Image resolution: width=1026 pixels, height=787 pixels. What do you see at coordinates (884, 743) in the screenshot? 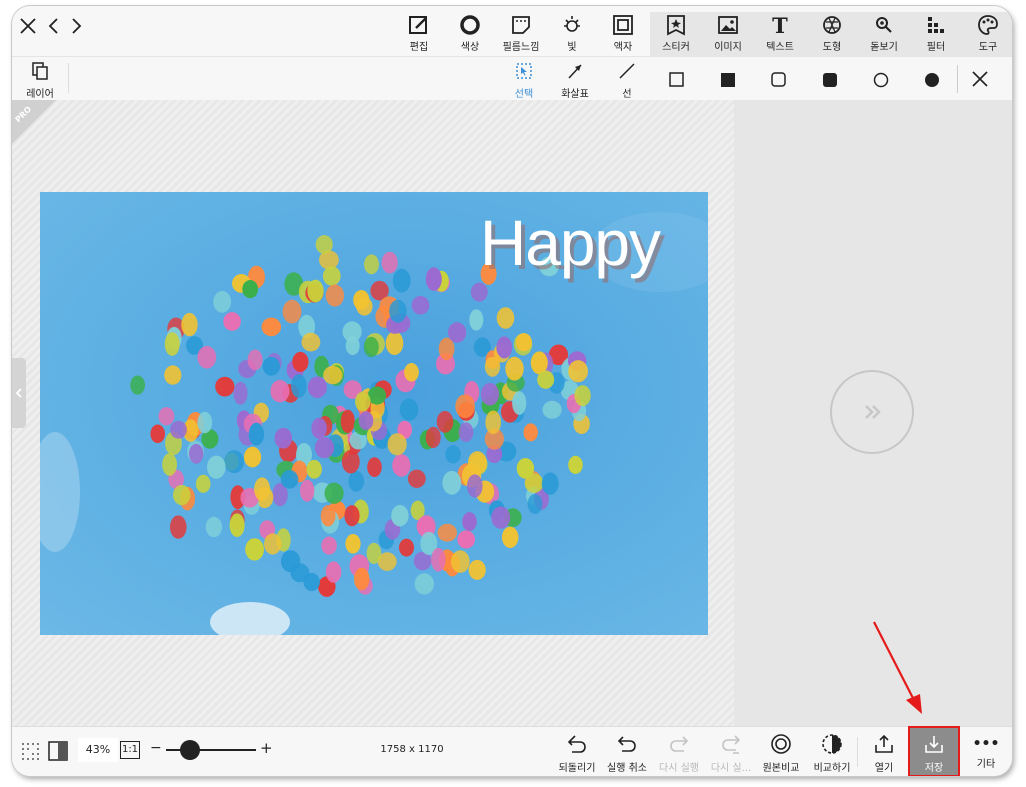
I see `open-icon` at bounding box center [884, 743].